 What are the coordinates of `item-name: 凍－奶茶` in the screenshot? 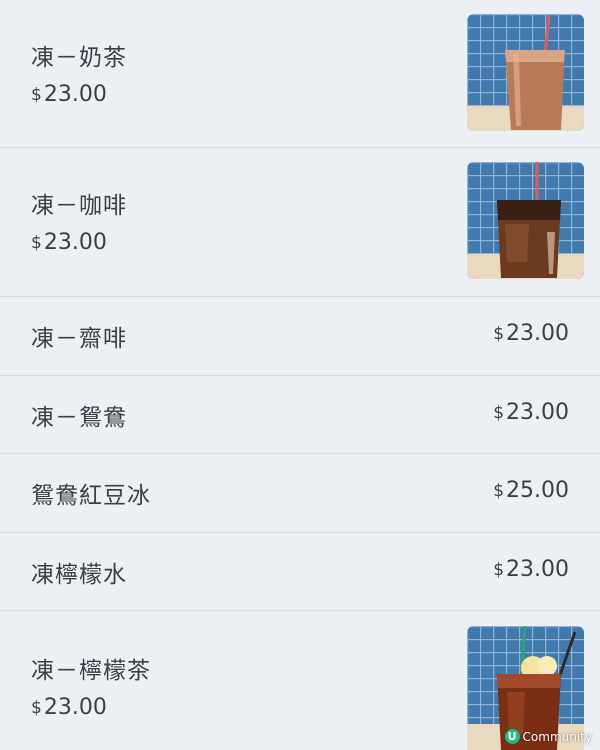 It's located at (79, 58).